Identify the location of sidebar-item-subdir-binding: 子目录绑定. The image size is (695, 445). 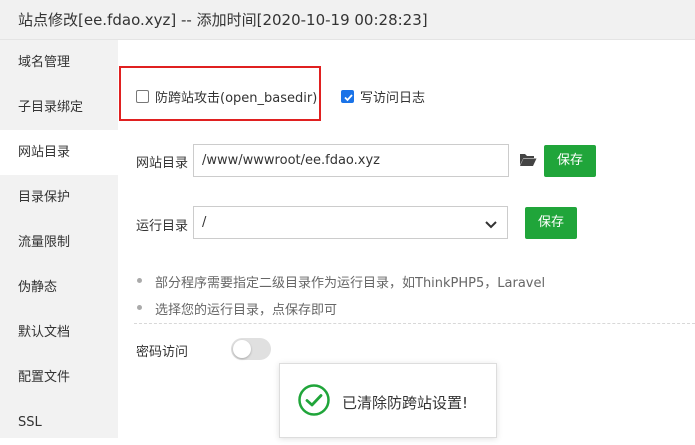
(59, 107).